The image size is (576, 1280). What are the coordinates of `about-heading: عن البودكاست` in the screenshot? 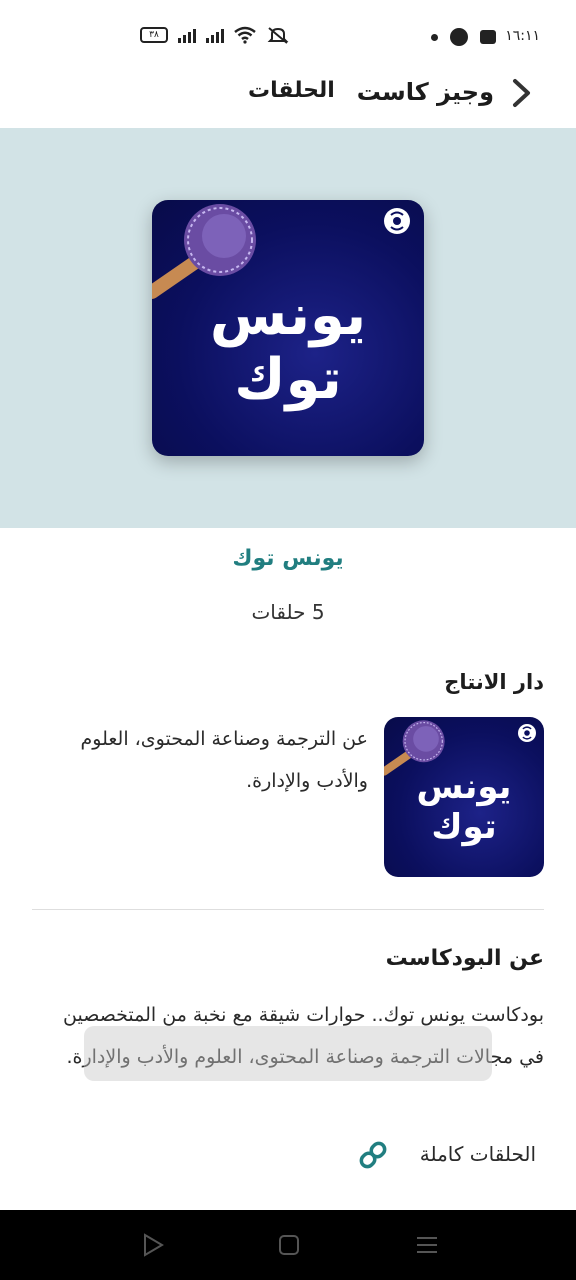 It's located at (464, 958).